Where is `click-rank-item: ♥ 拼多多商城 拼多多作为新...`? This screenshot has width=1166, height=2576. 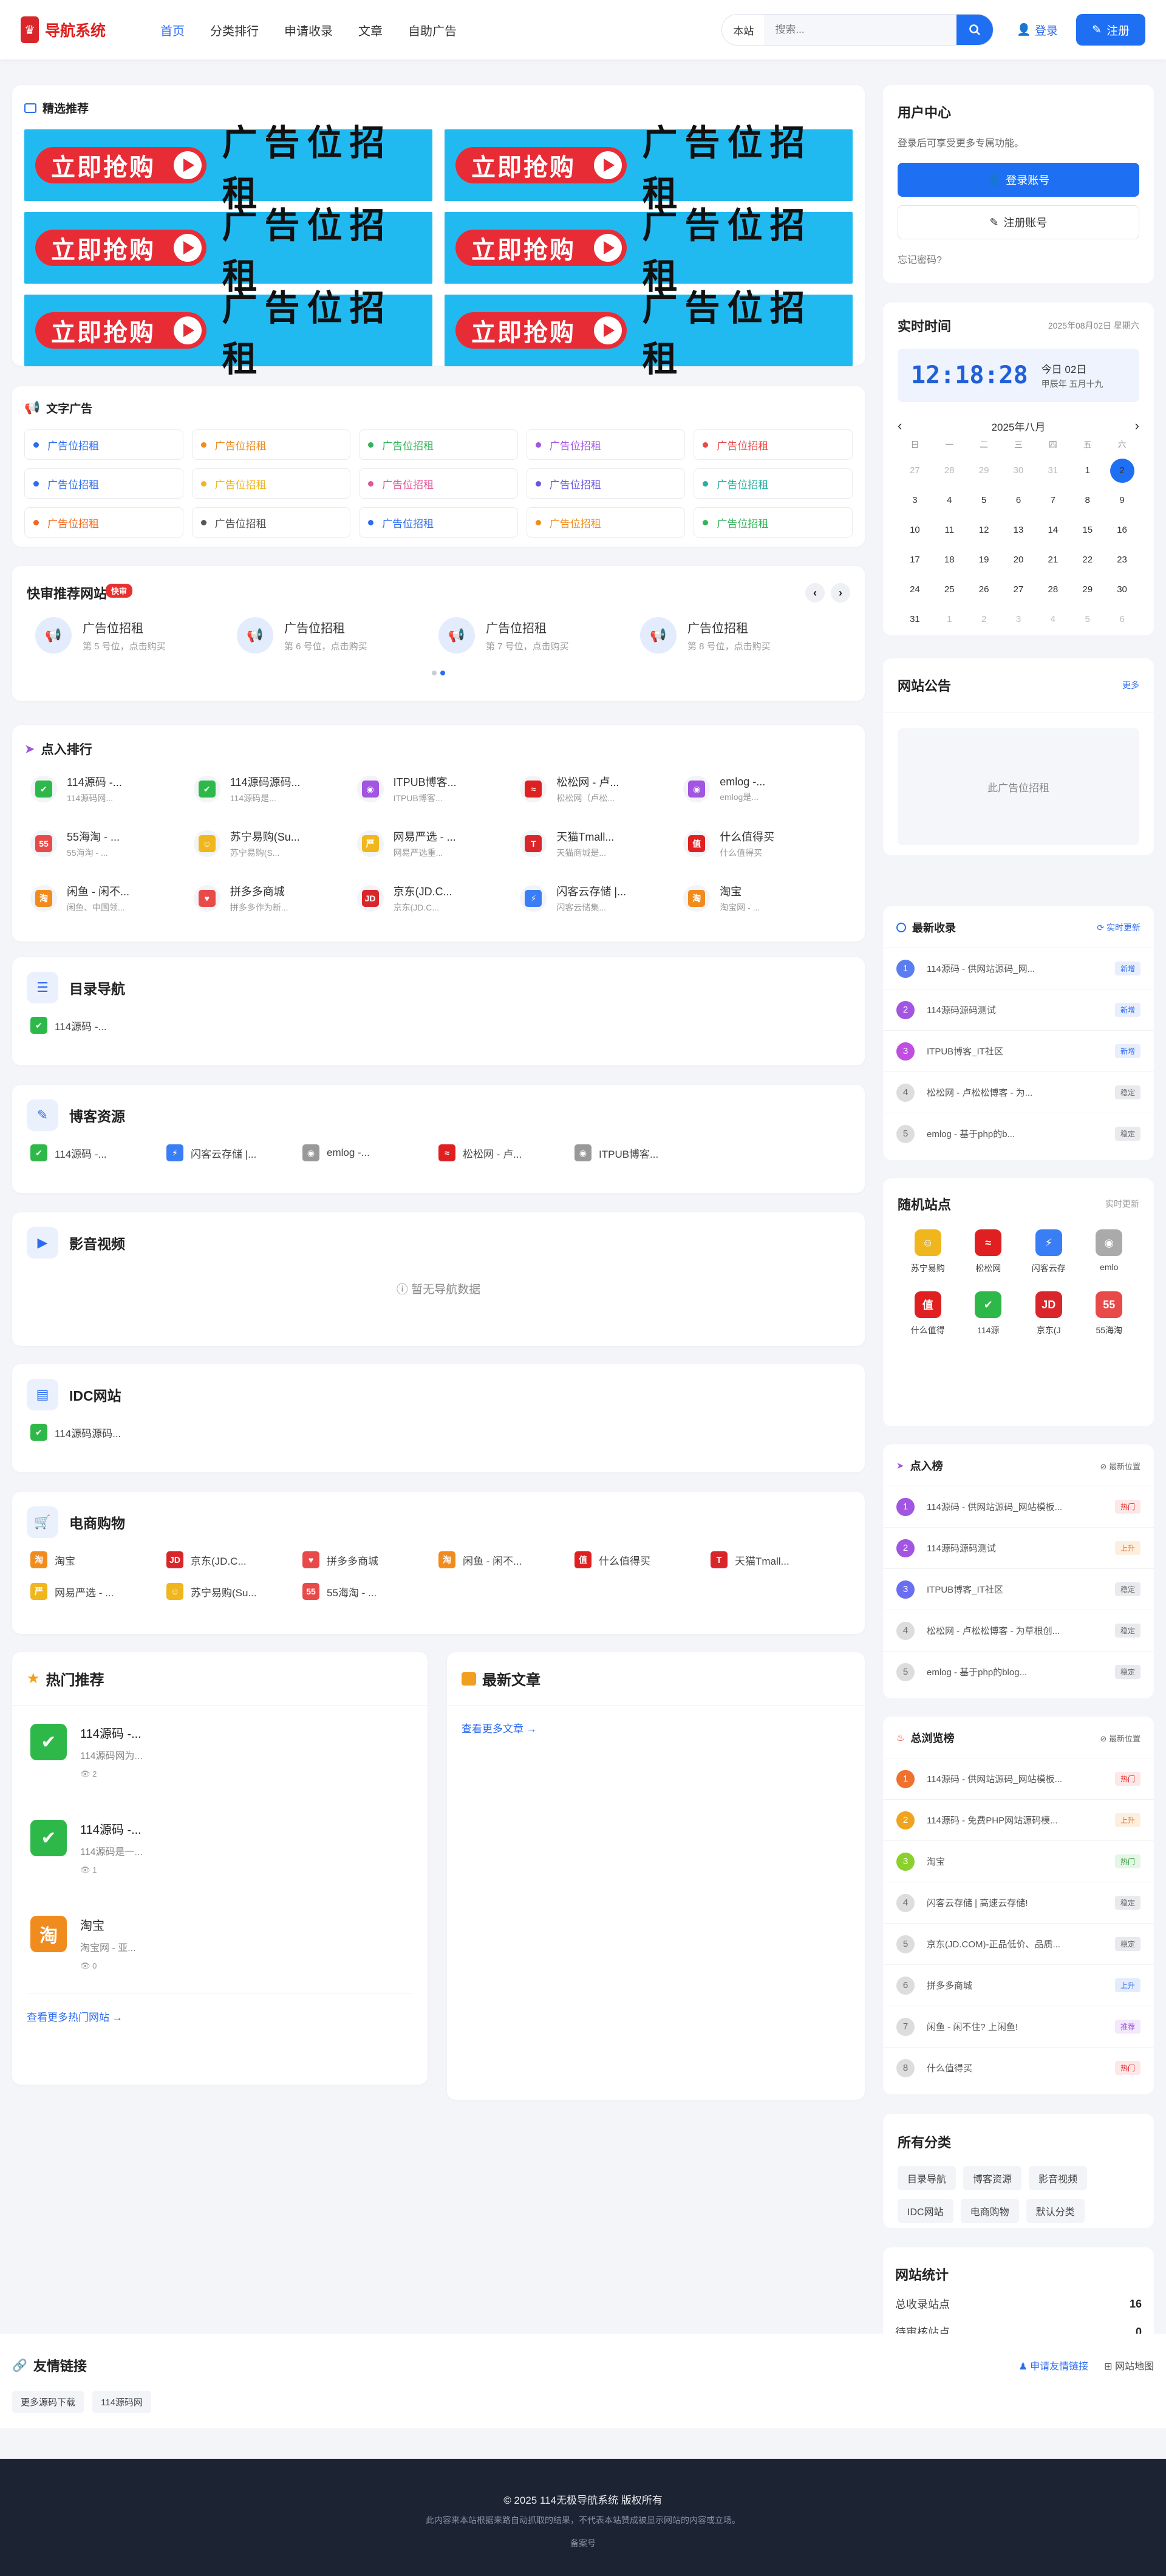
click-rank-item: ♥ 拼多多商城 拼多多作为新... is located at coordinates (275, 898).